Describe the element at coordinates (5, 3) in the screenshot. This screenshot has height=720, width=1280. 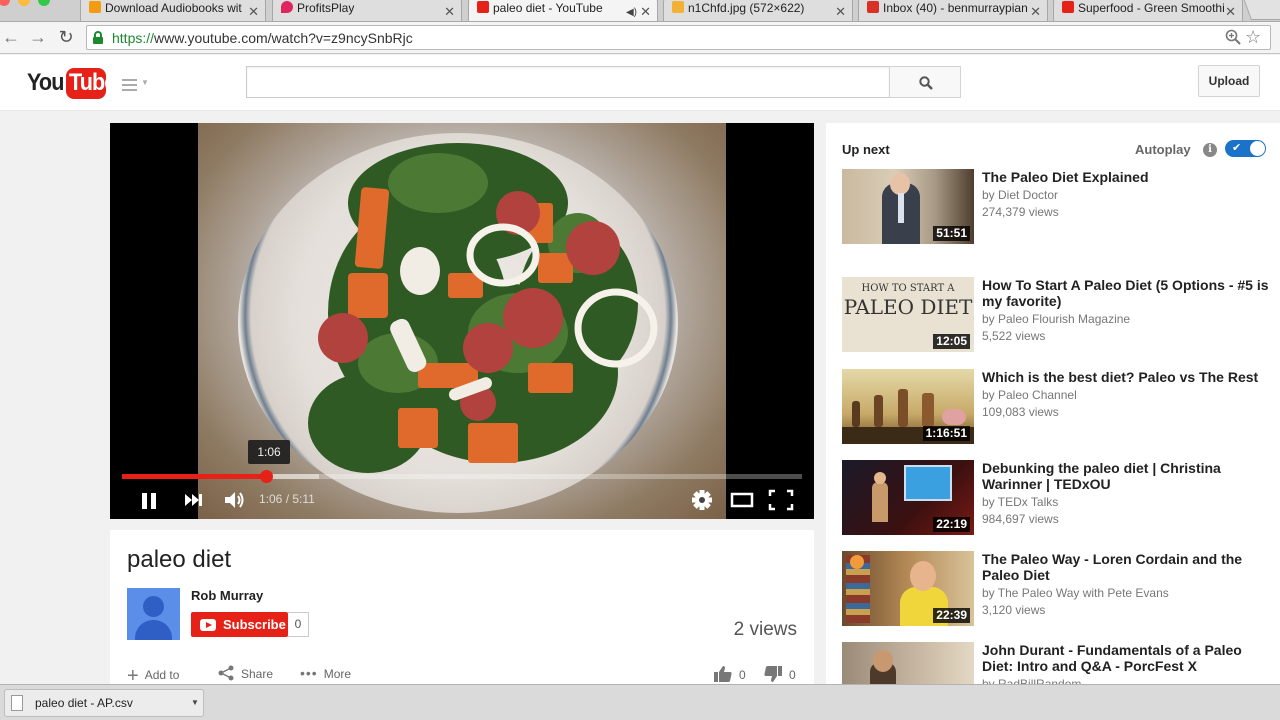
I see `close-window-icon` at that location.